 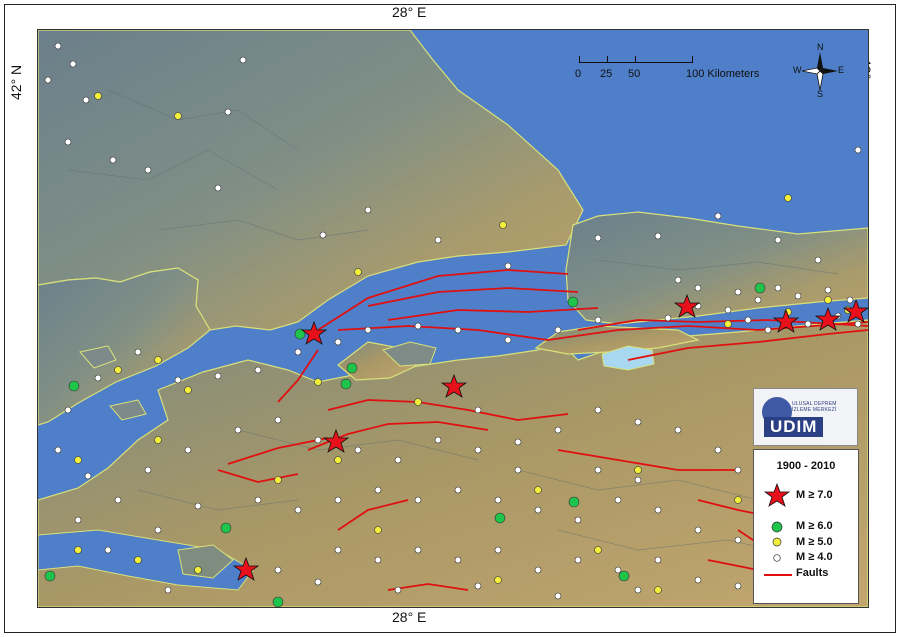 What do you see at coordinates (409, 617) in the screenshot?
I see `bottom-longitude-label: 28° E` at bounding box center [409, 617].